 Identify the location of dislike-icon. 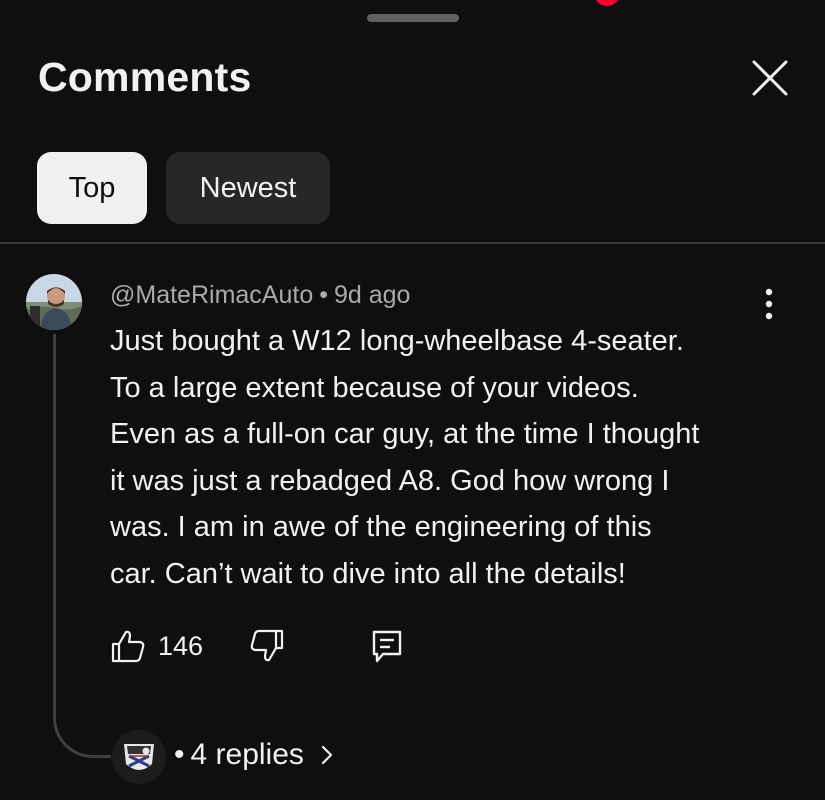
(267, 646).